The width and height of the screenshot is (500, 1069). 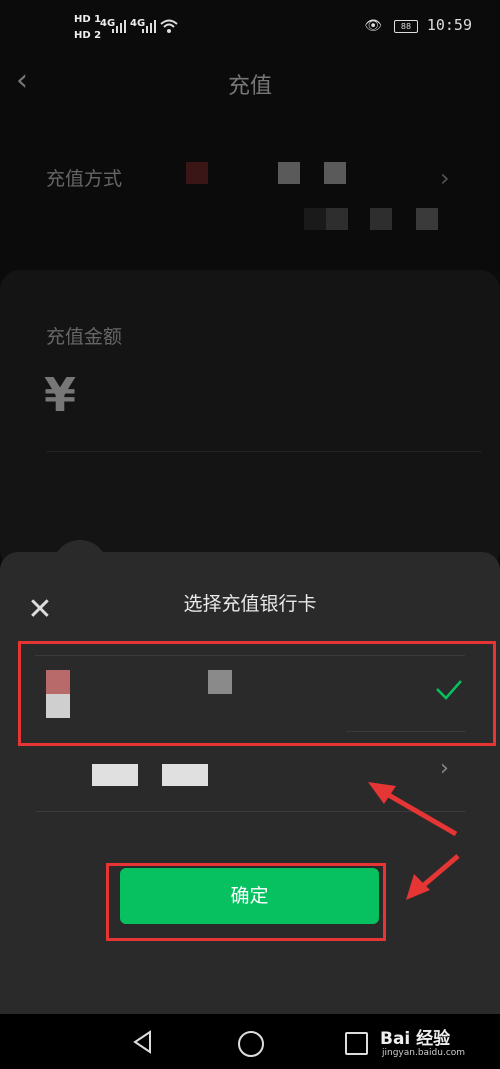 I want to click on checkmark-icon, so click(x=449, y=690).